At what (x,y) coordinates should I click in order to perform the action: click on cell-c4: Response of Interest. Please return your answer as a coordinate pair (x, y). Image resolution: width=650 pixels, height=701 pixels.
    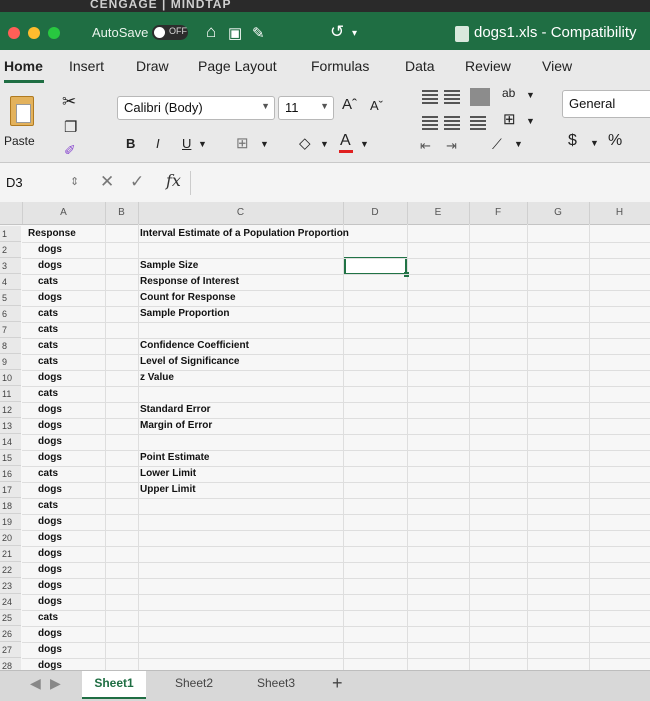
    Looking at the image, I should click on (189, 282).